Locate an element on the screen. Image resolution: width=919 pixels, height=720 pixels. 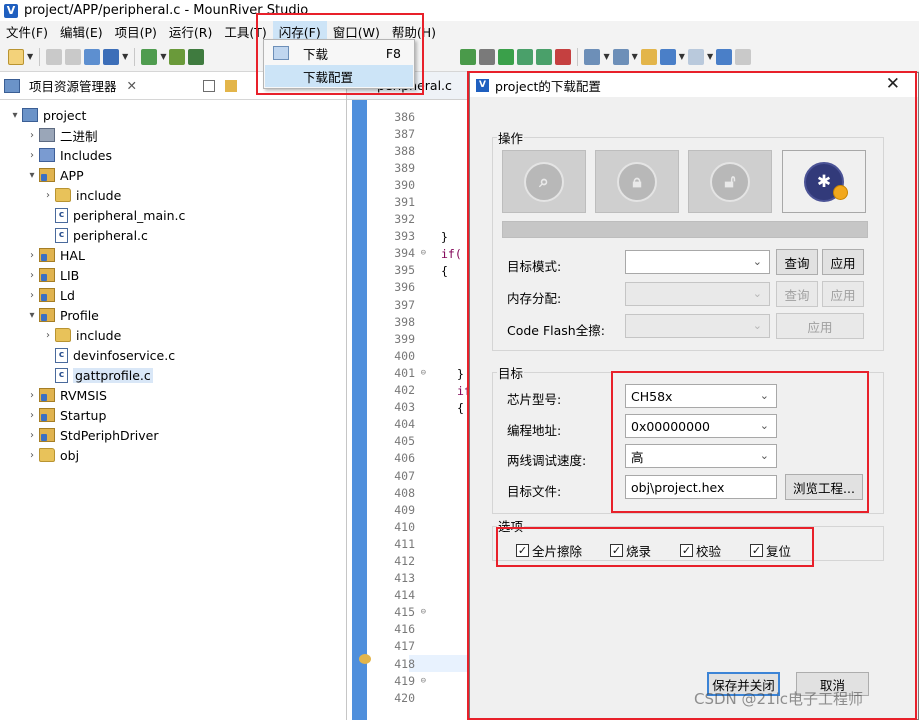
tree-item-peripheral-main: c peripheral_main.c is located at coordinates (173, 215).